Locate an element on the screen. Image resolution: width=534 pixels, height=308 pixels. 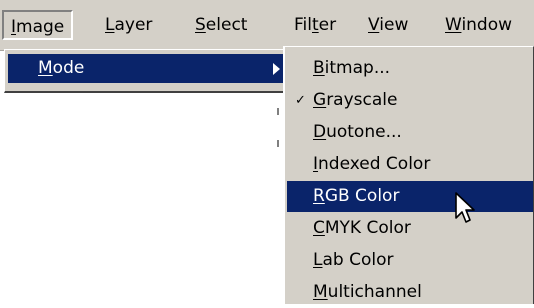
submenu-item-cmyk-color: CMYK Color is located at coordinates (410, 228).